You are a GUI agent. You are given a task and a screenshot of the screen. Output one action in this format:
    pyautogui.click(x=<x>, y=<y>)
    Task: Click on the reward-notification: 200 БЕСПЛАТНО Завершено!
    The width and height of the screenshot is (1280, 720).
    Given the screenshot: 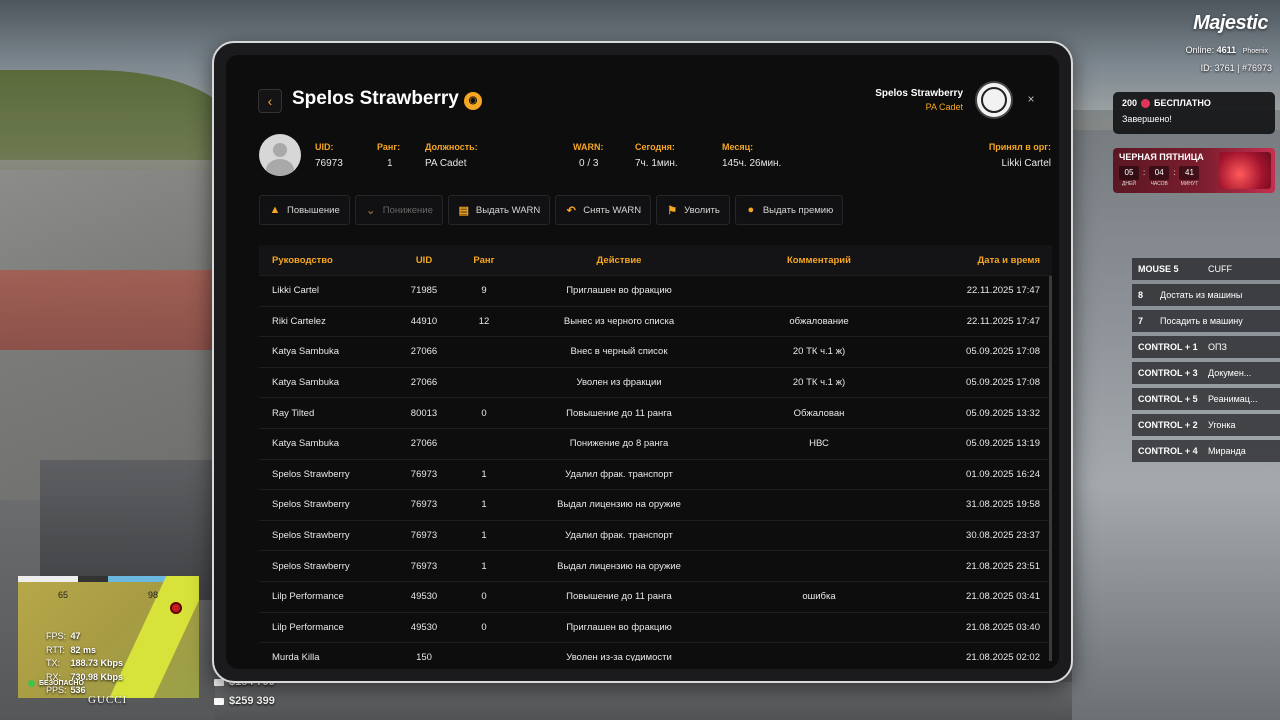 What is the action you would take?
    pyautogui.click(x=1194, y=113)
    